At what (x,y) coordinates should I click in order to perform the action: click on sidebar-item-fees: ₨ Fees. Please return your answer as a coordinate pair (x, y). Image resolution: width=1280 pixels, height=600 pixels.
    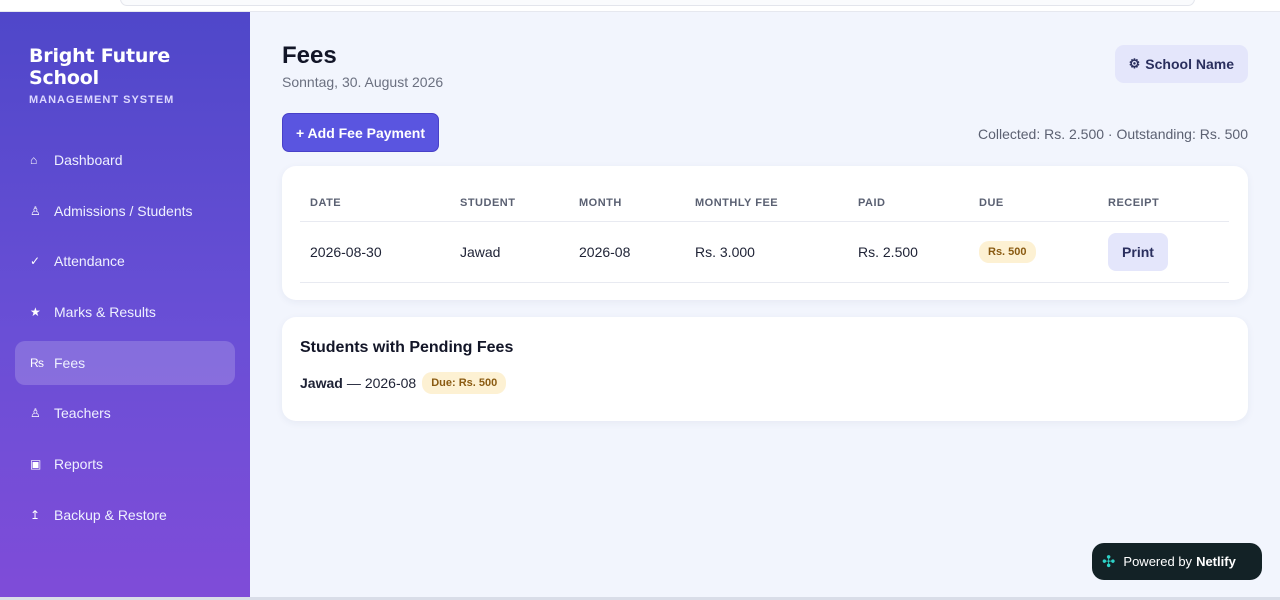
    Looking at the image, I should click on (125, 362).